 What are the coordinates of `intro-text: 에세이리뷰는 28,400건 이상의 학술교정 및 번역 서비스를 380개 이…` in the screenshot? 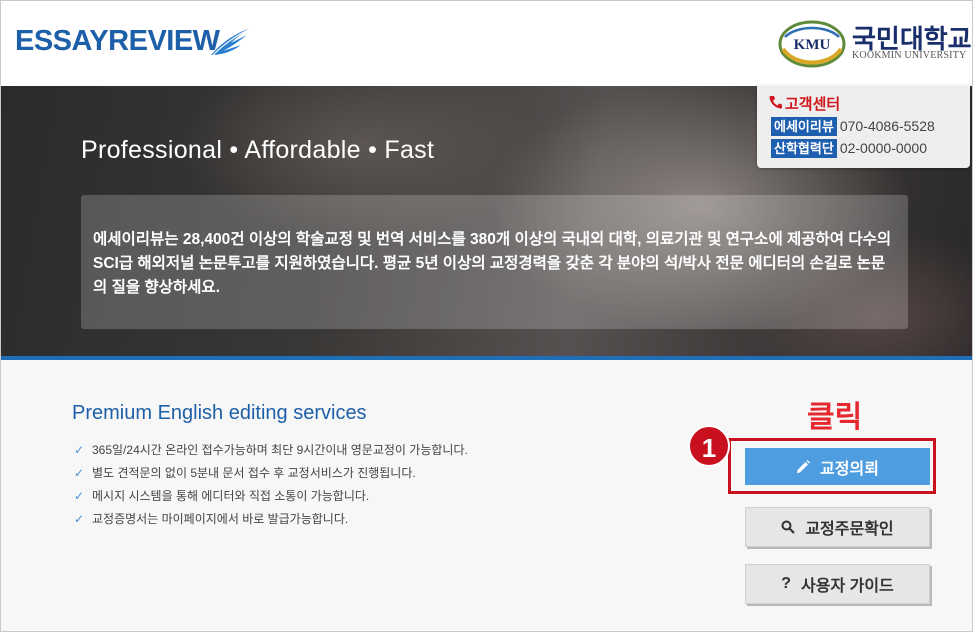 It's located at (492, 263).